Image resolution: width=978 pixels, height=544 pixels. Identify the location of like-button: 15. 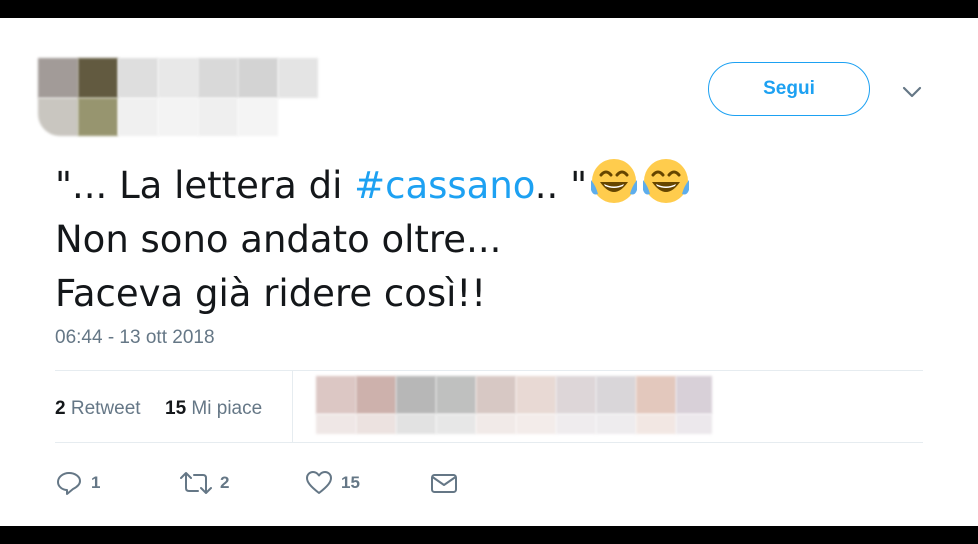
(367, 483).